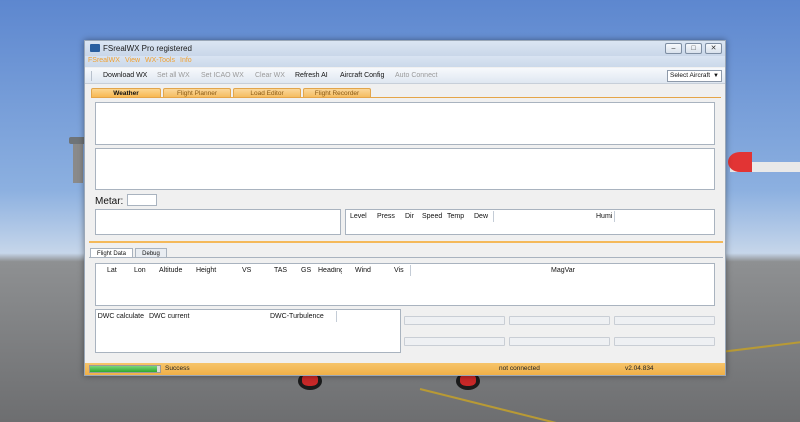 The image size is (800, 422). Describe the element at coordinates (140, 270) in the screenshot. I see `col-lon: Lon` at that location.